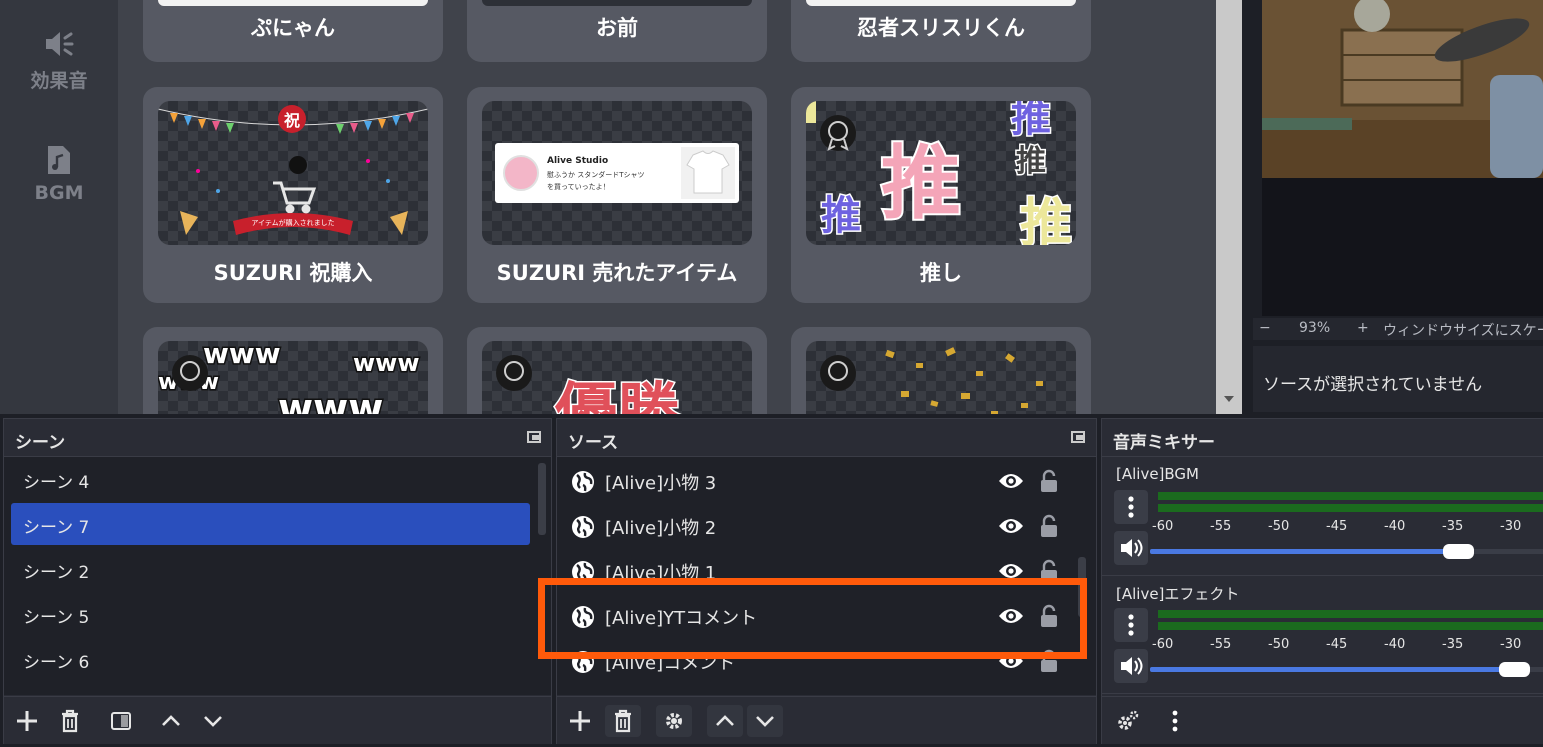  Describe the element at coordinates (580, 721) in the screenshot. I see `add-source-button` at that location.